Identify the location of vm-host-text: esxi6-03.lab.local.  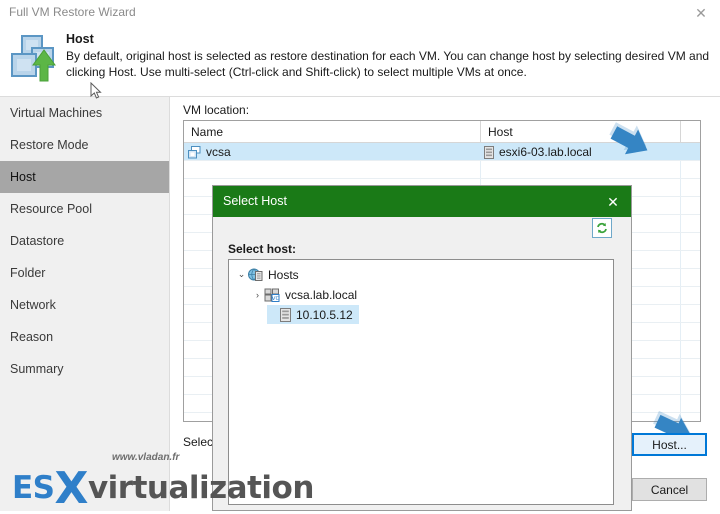
(545, 152).